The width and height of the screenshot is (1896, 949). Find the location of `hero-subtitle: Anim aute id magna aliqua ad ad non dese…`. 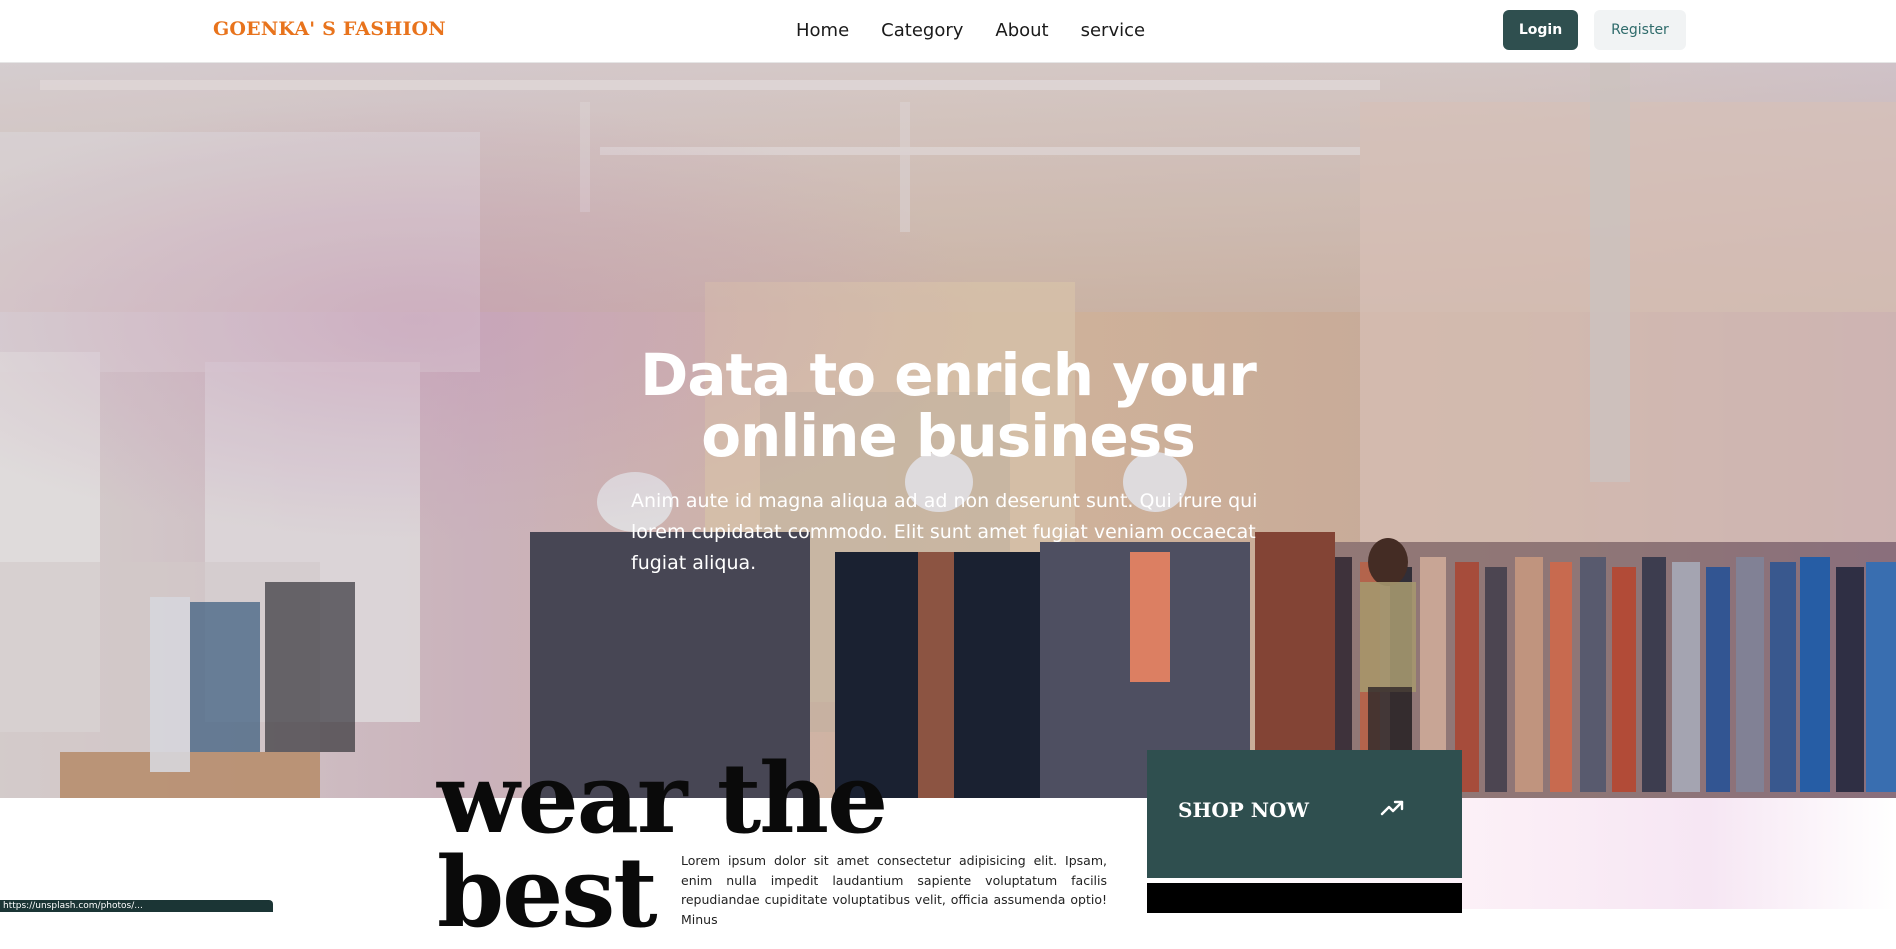

hero-subtitle: Anim aute id magna aliqua ad ad non dese… is located at coordinates (944, 532).